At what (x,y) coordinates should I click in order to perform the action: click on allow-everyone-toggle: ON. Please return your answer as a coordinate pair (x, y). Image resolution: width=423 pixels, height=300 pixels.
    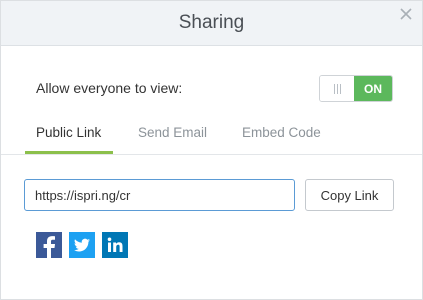
    Looking at the image, I should click on (356, 88).